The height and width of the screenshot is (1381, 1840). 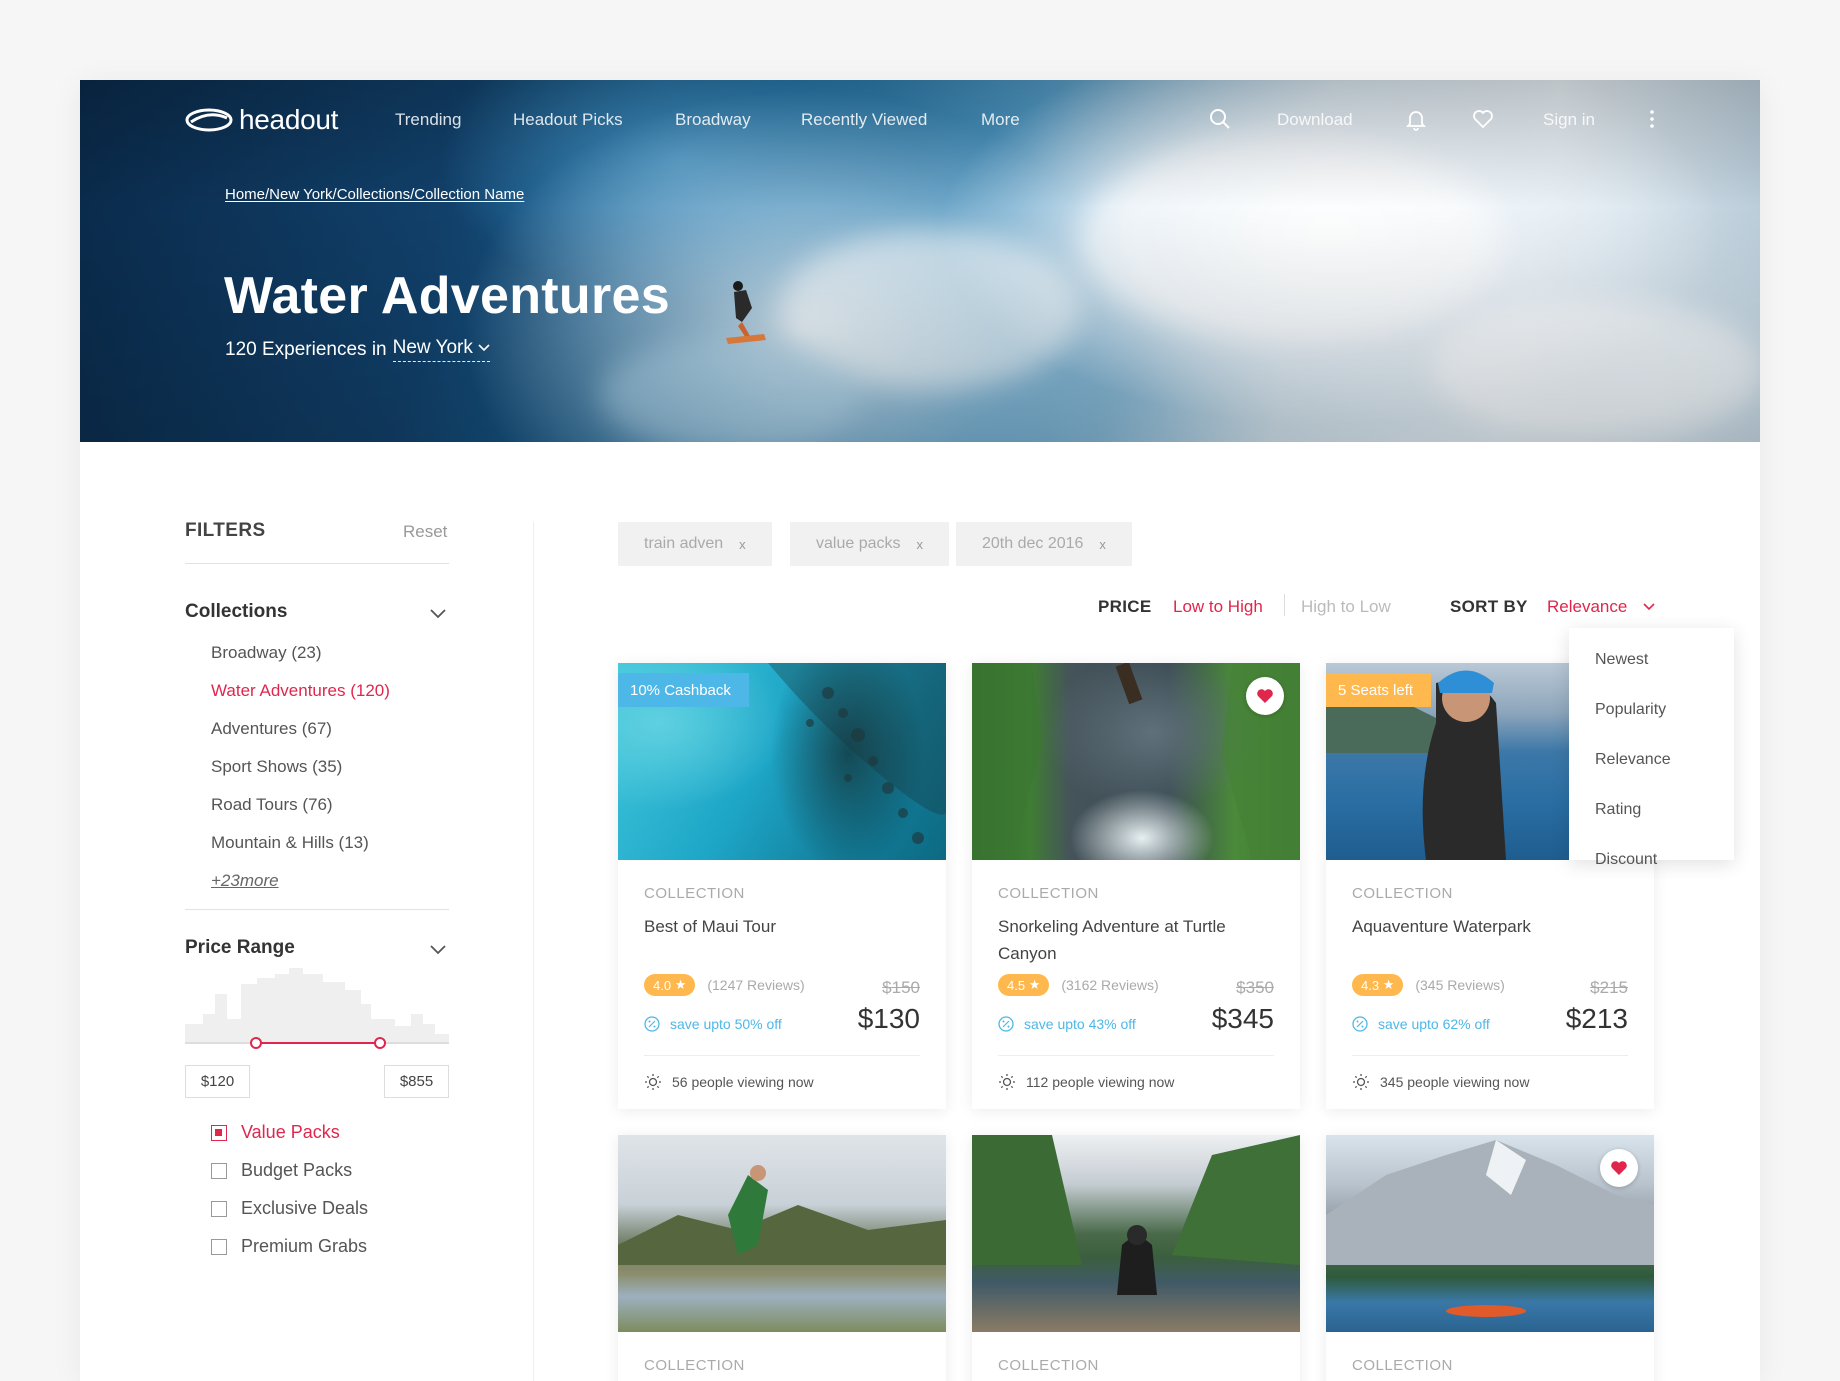 I want to click on checkbox-box, so click(x=219, y=1246).